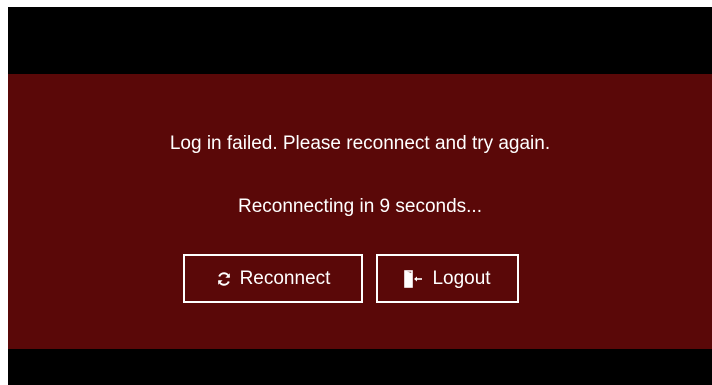 The height and width of the screenshot is (385, 712). Describe the element at coordinates (414, 278) in the screenshot. I see `logout-door-icon` at that location.